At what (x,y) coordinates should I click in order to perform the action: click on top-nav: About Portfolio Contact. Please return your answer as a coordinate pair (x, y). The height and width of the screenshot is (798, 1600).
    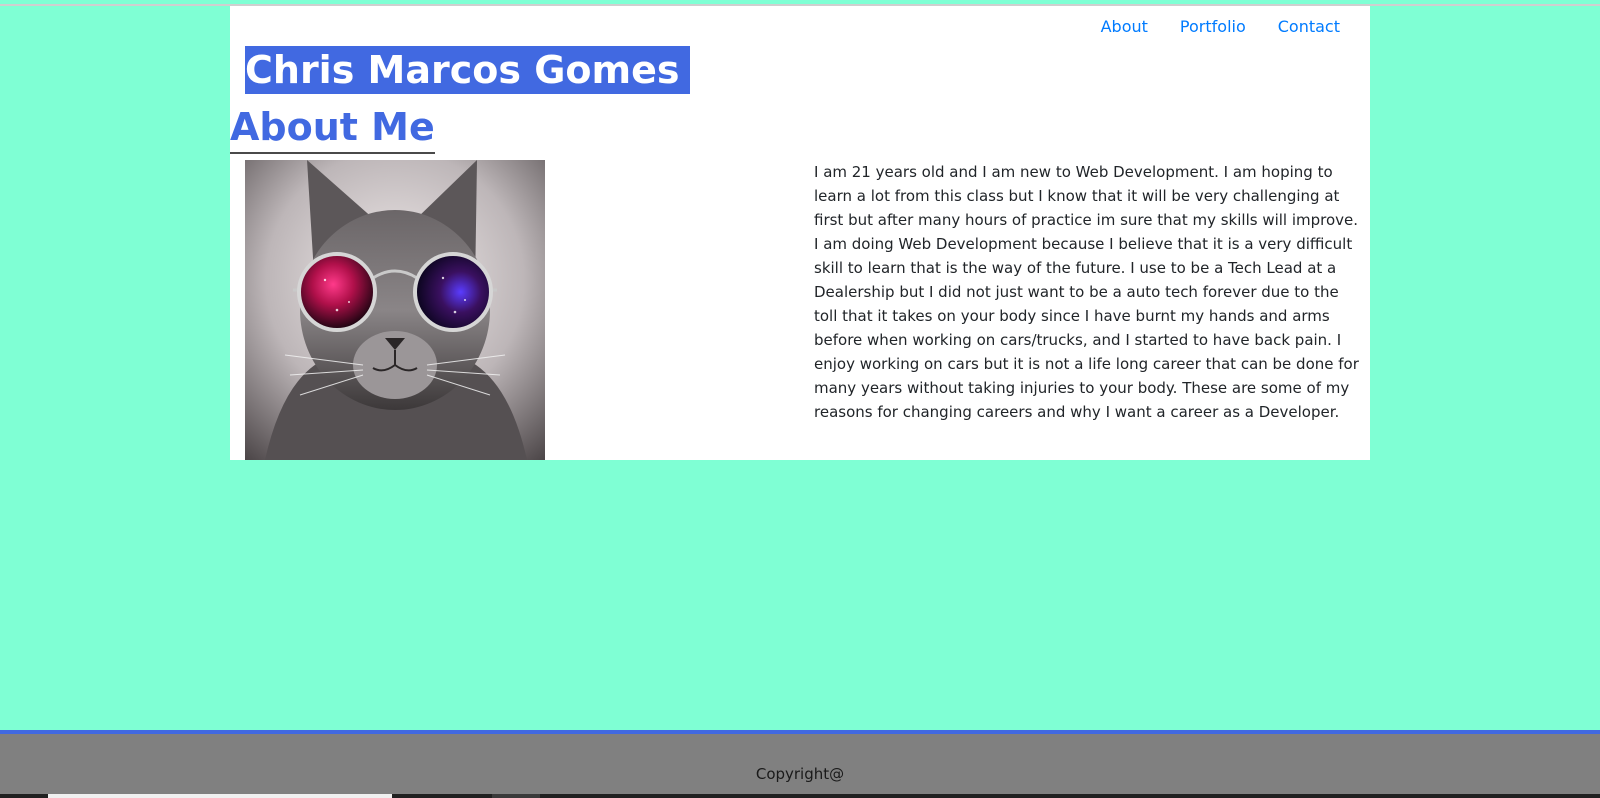
    Looking at the image, I should click on (1220, 27).